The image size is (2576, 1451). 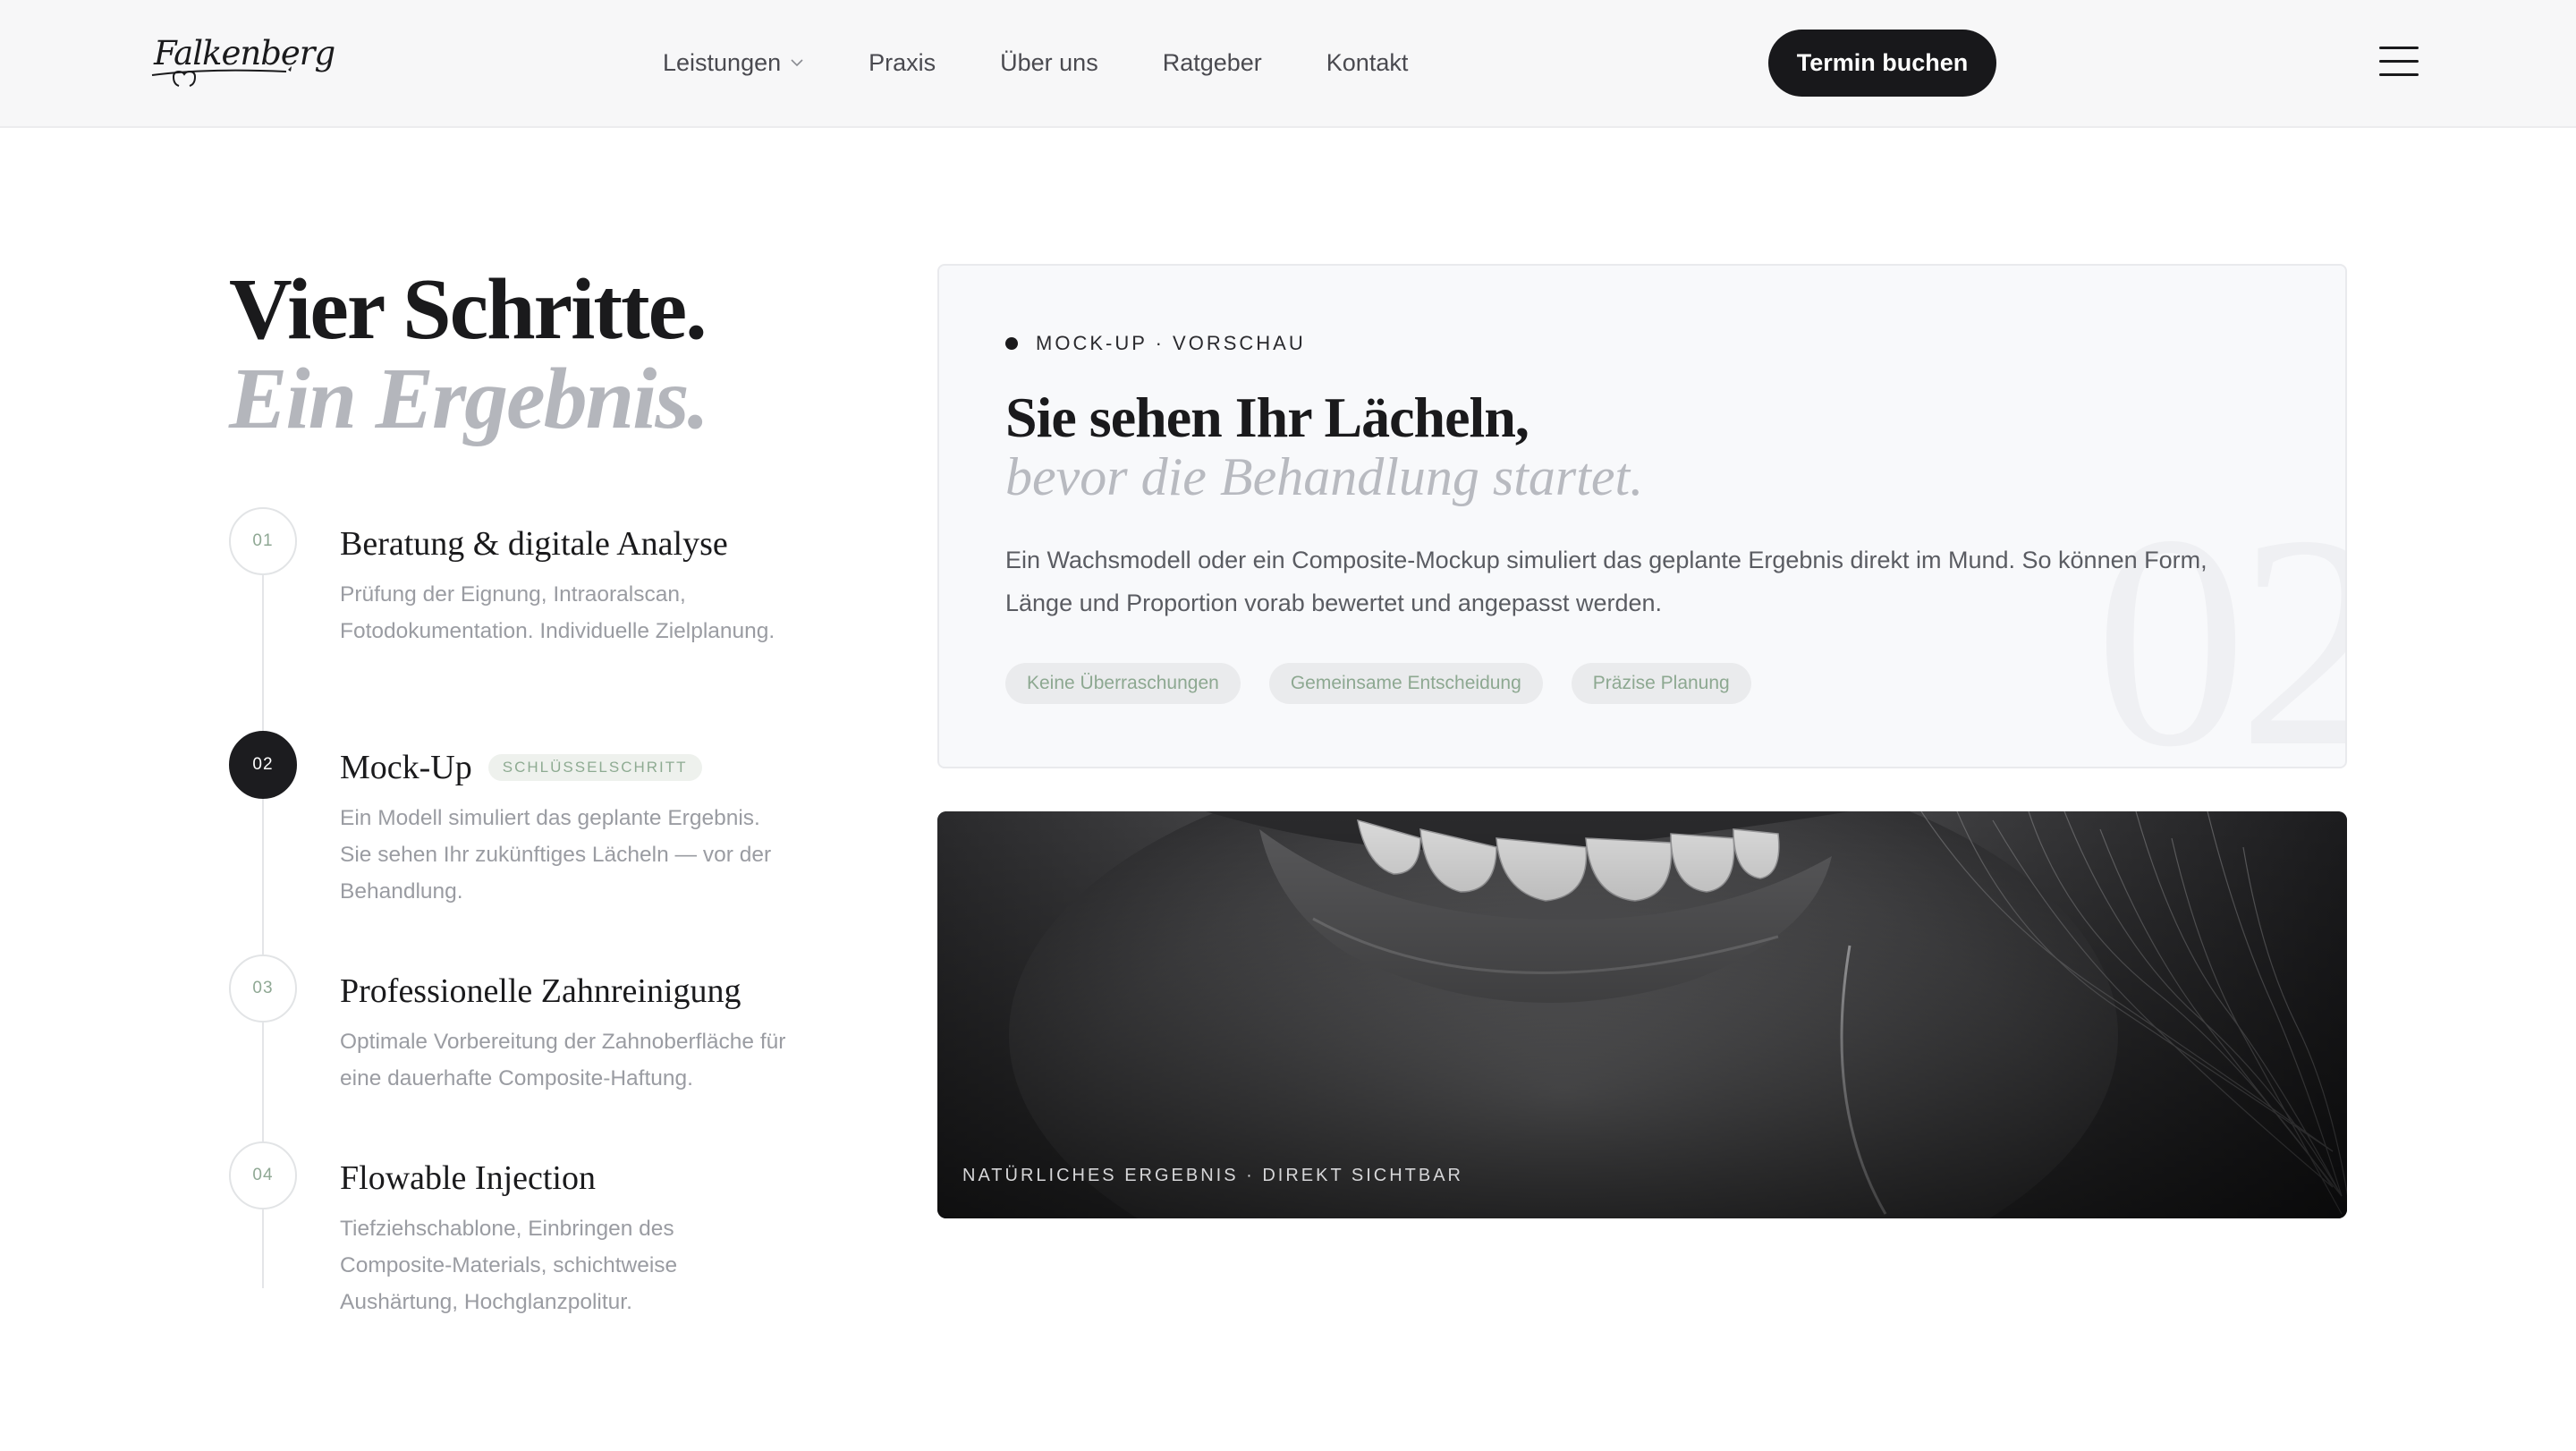 What do you see at coordinates (1123, 683) in the screenshot?
I see `benefit-tag: Keine Überraschungen` at bounding box center [1123, 683].